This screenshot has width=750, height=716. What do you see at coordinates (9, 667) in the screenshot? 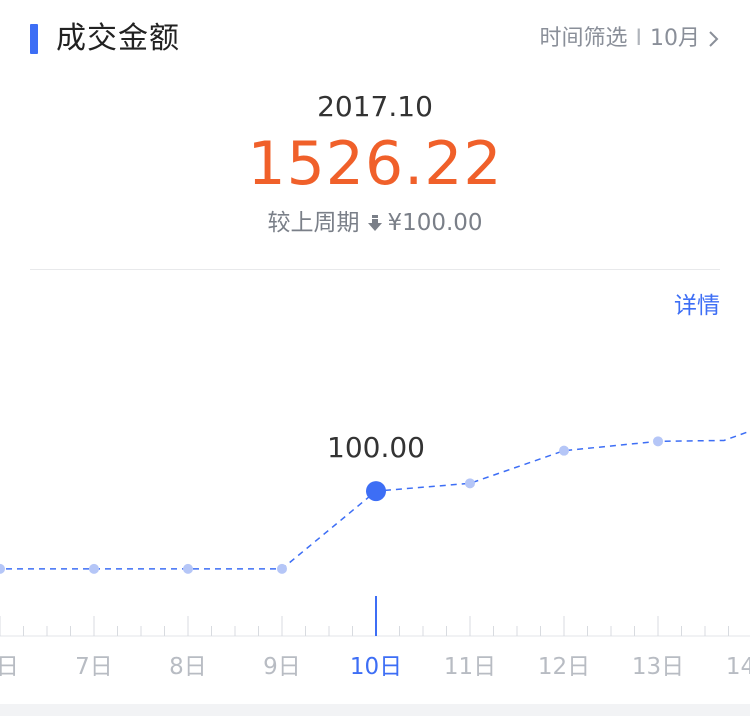
I see `x-tick-label: 6日` at bounding box center [9, 667].